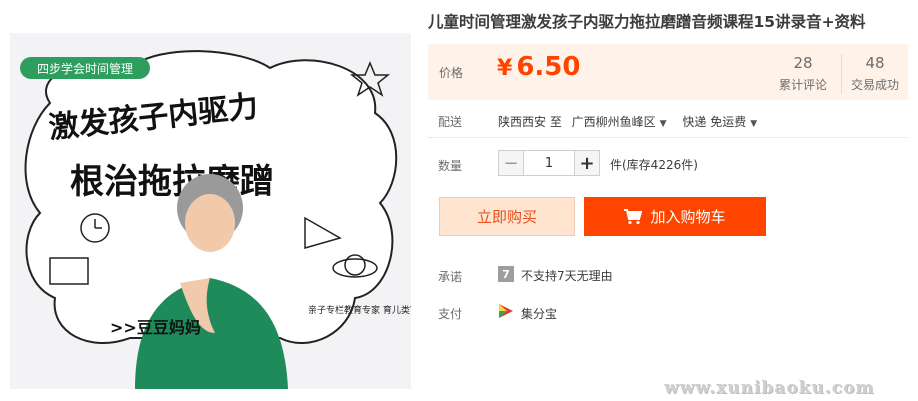 Image resolution: width=918 pixels, height=401 pixels. Describe the element at coordinates (714, 122) in the screenshot. I see `shipping-method-text: 快递 免运费` at that location.